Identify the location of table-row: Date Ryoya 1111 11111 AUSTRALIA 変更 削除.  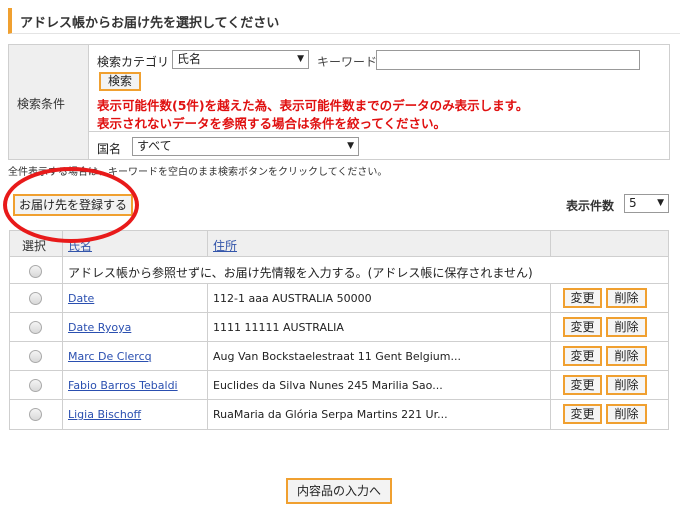
(339, 327).